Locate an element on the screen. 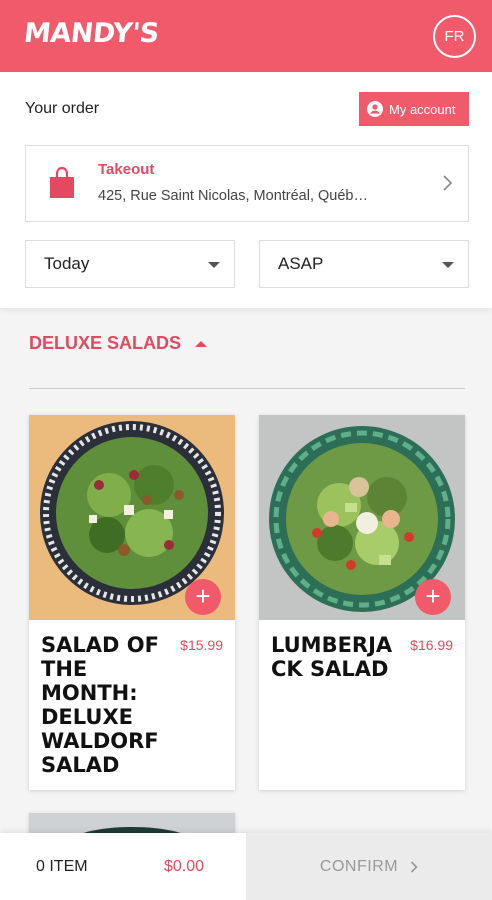 The image size is (492, 900). section-divider is located at coordinates (247, 388).